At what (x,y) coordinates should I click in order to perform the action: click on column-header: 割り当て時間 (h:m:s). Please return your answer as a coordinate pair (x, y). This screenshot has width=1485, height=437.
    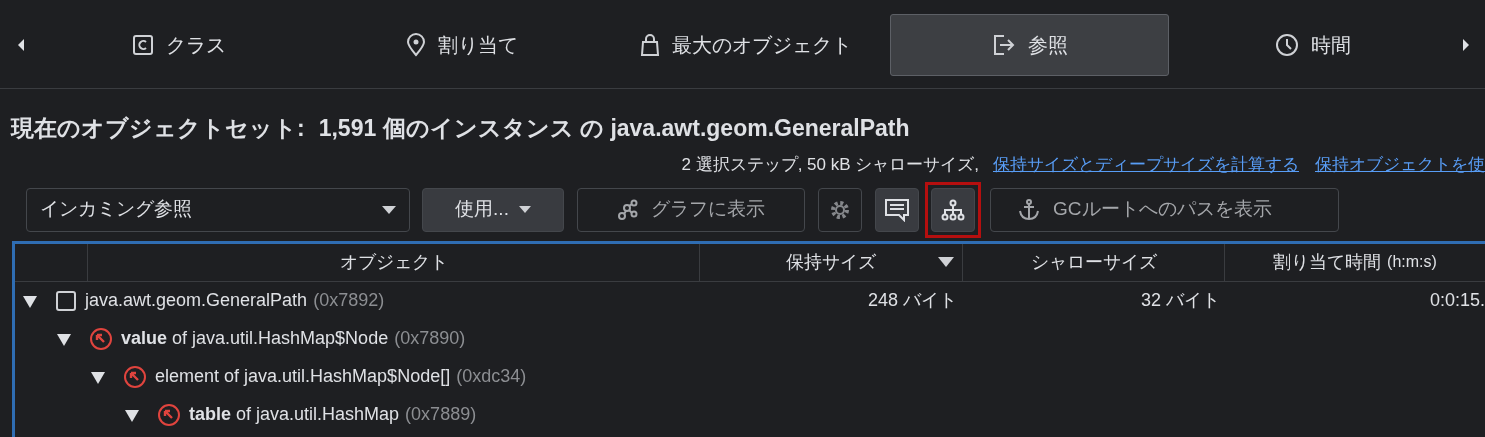
    Looking at the image, I should click on (1355, 262).